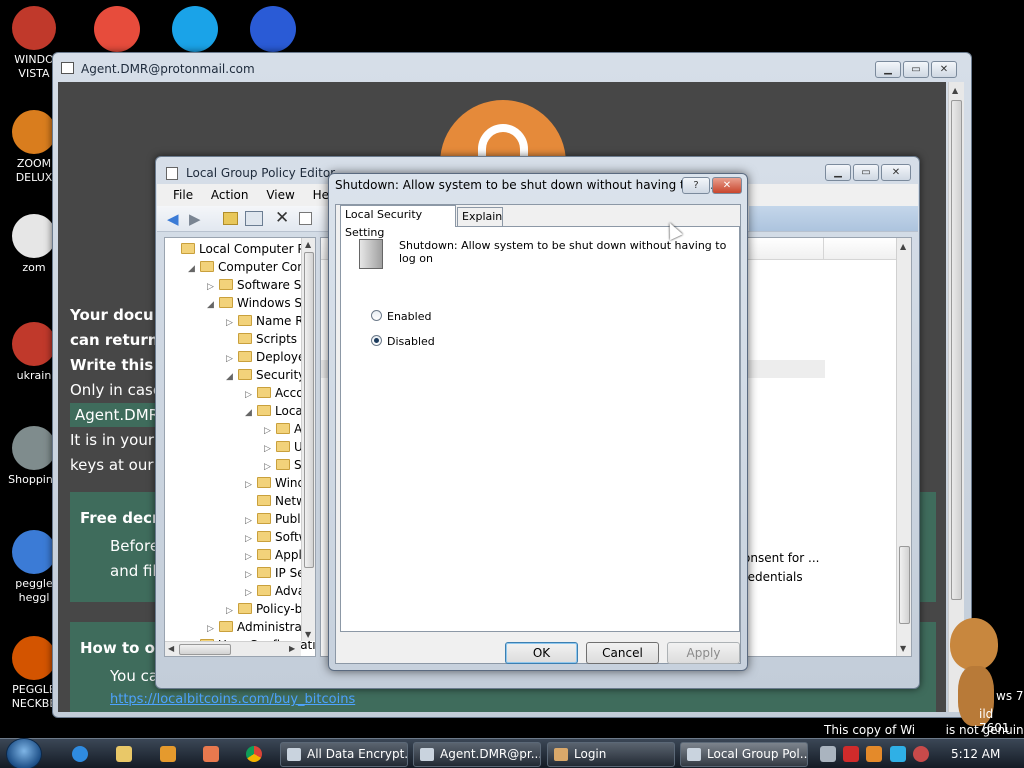 The image size is (1024, 768). Describe the element at coordinates (168, 754) in the screenshot. I see `media-player-icon` at that location.